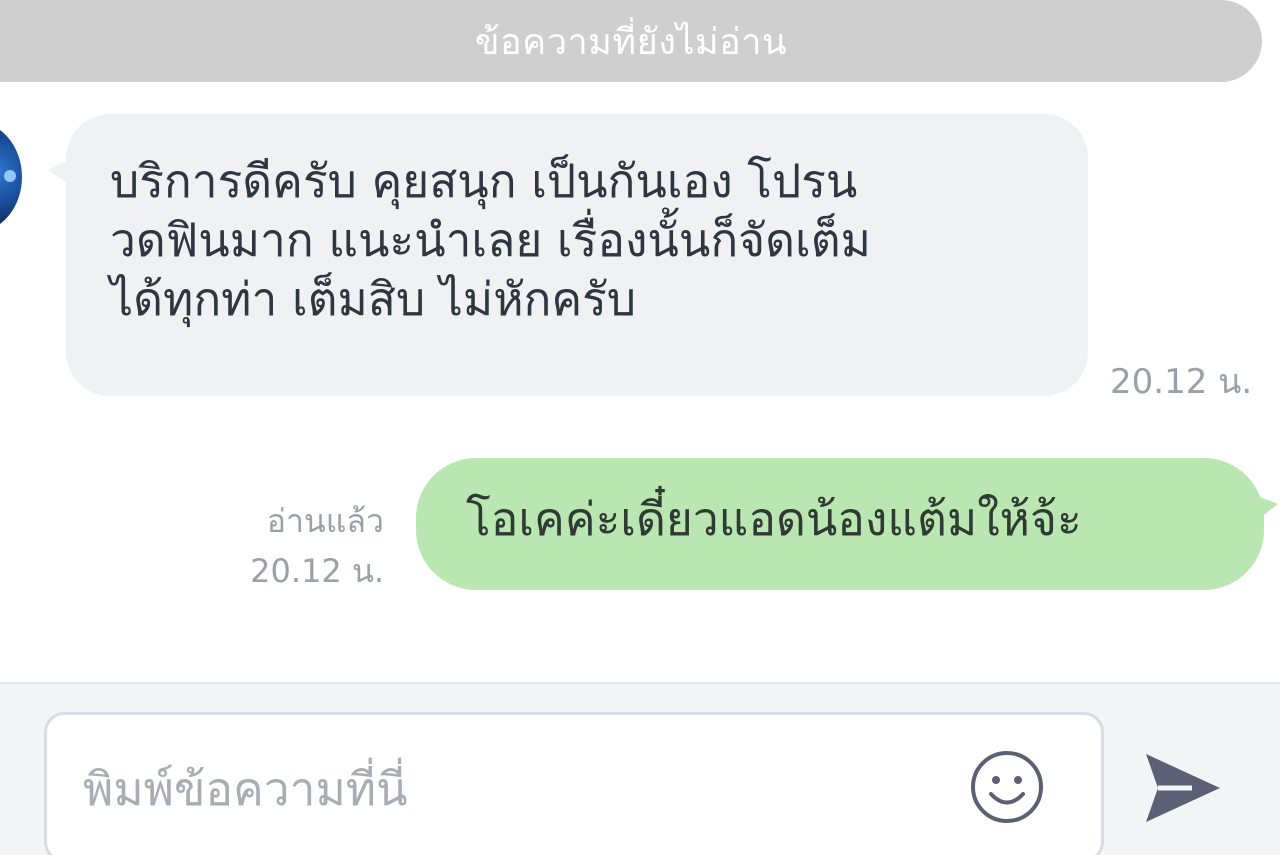 Image resolution: width=1280 pixels, height=855 pixels. I want to click on outgoing-message-time: 20.12 น., so click(317, 571).